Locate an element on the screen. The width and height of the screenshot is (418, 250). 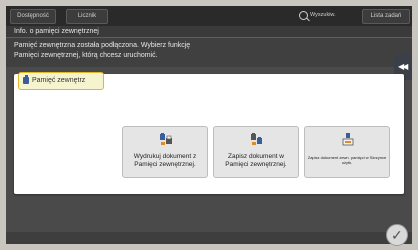
function-label: Zapisz dokument w Pamięci zewnętrznej. is located at coordinates (256, 160).